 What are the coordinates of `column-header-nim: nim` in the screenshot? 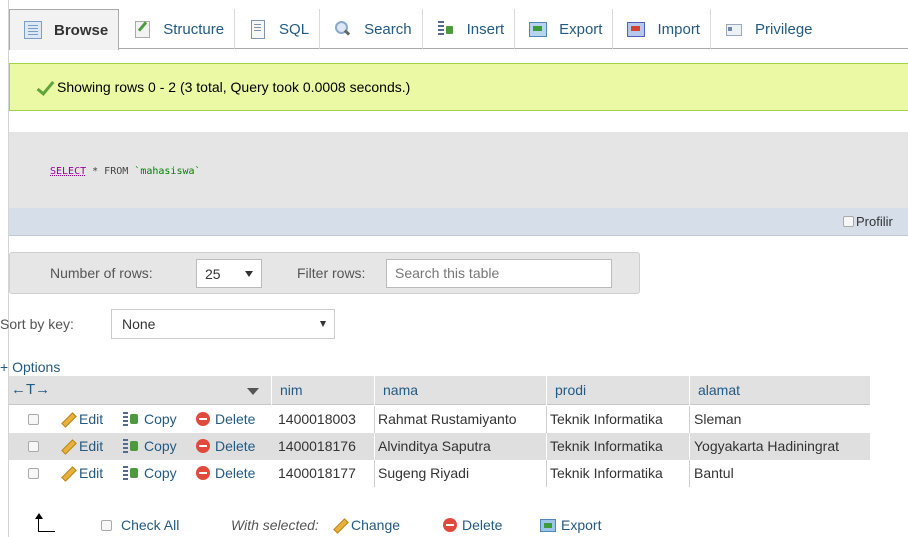 It's located at (291, 390).